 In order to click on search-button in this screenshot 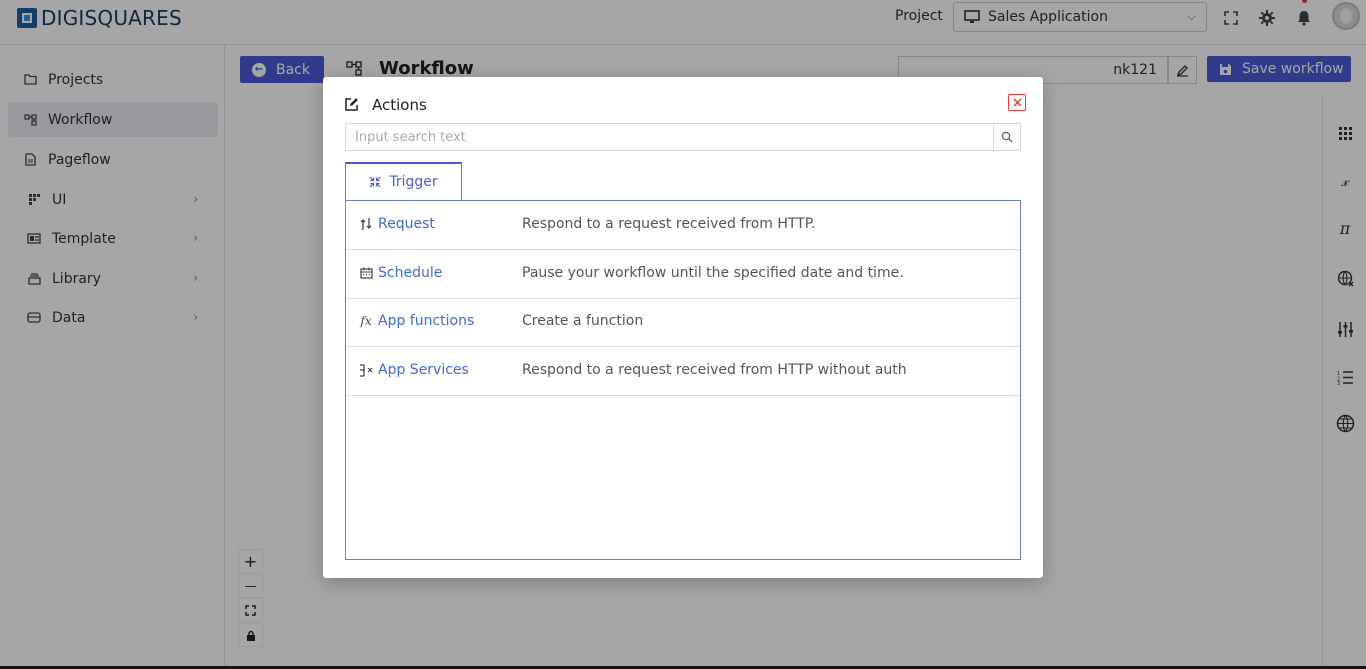, I will do `click(1006, 137)`.